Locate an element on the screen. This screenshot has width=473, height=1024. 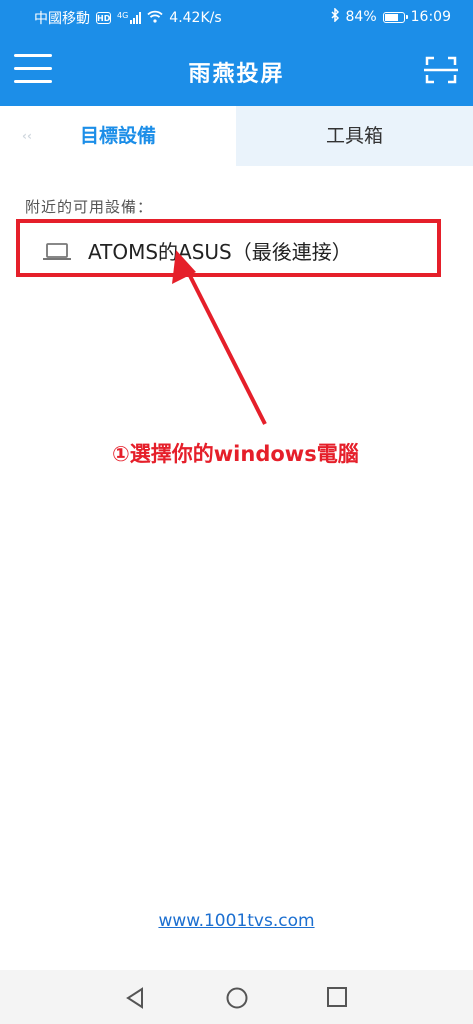
hd-badge: HD is located at coordinates (103, 18).